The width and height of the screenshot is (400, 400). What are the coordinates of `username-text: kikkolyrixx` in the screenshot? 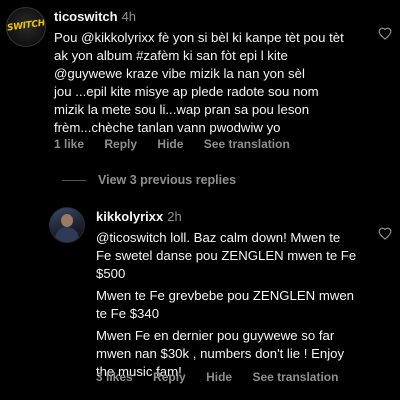 It's located at (129, 216).